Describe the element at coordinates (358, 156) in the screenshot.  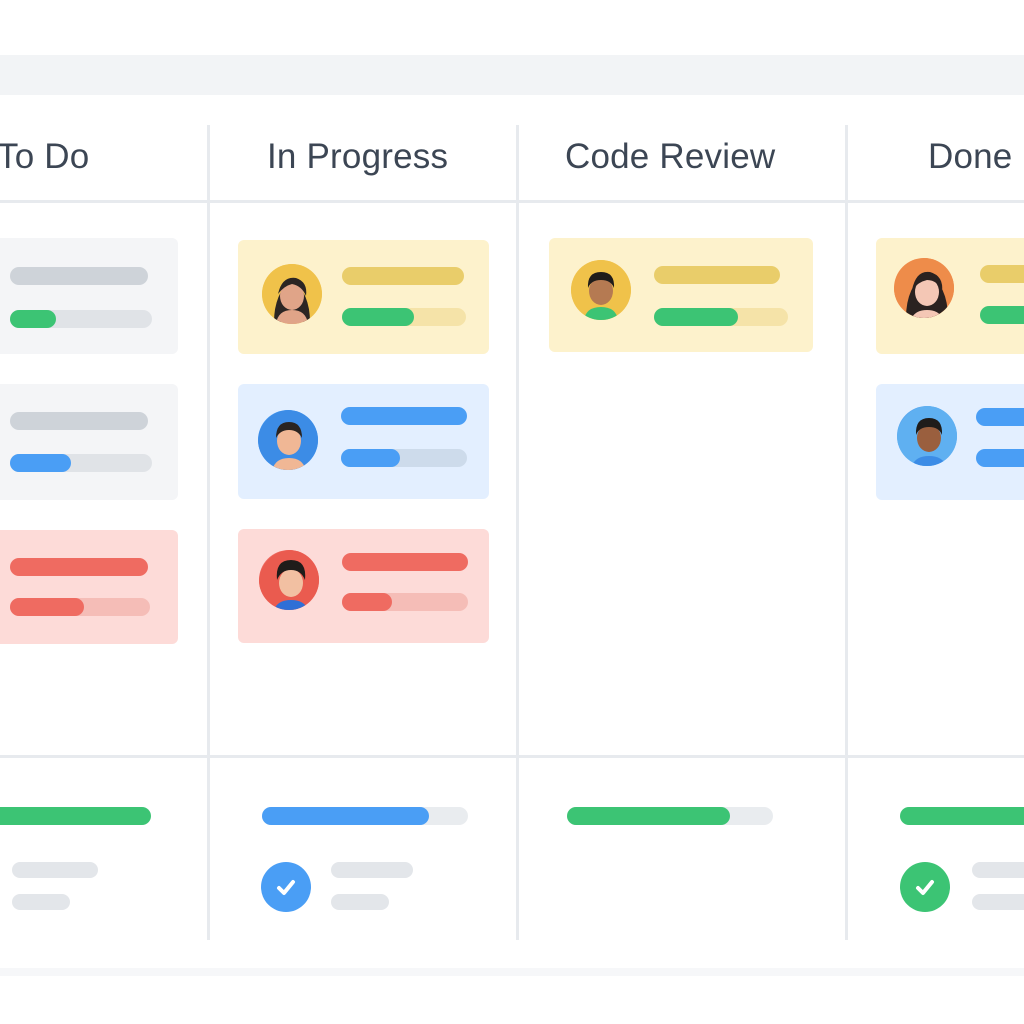
I see `column-title-in-progress: In Progress` at that location.